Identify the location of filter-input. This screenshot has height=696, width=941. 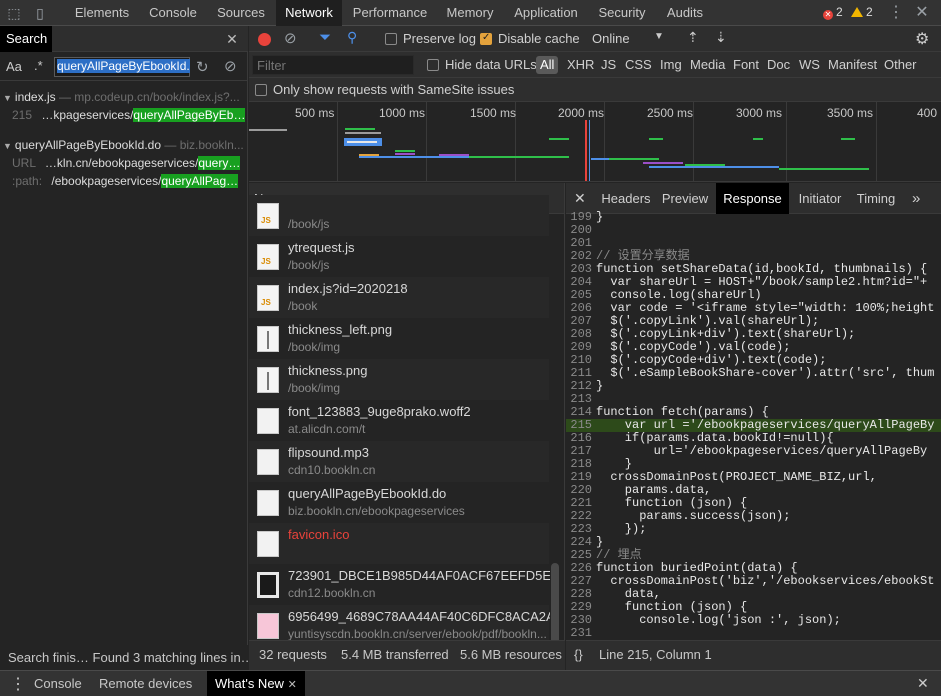
(333, 65).